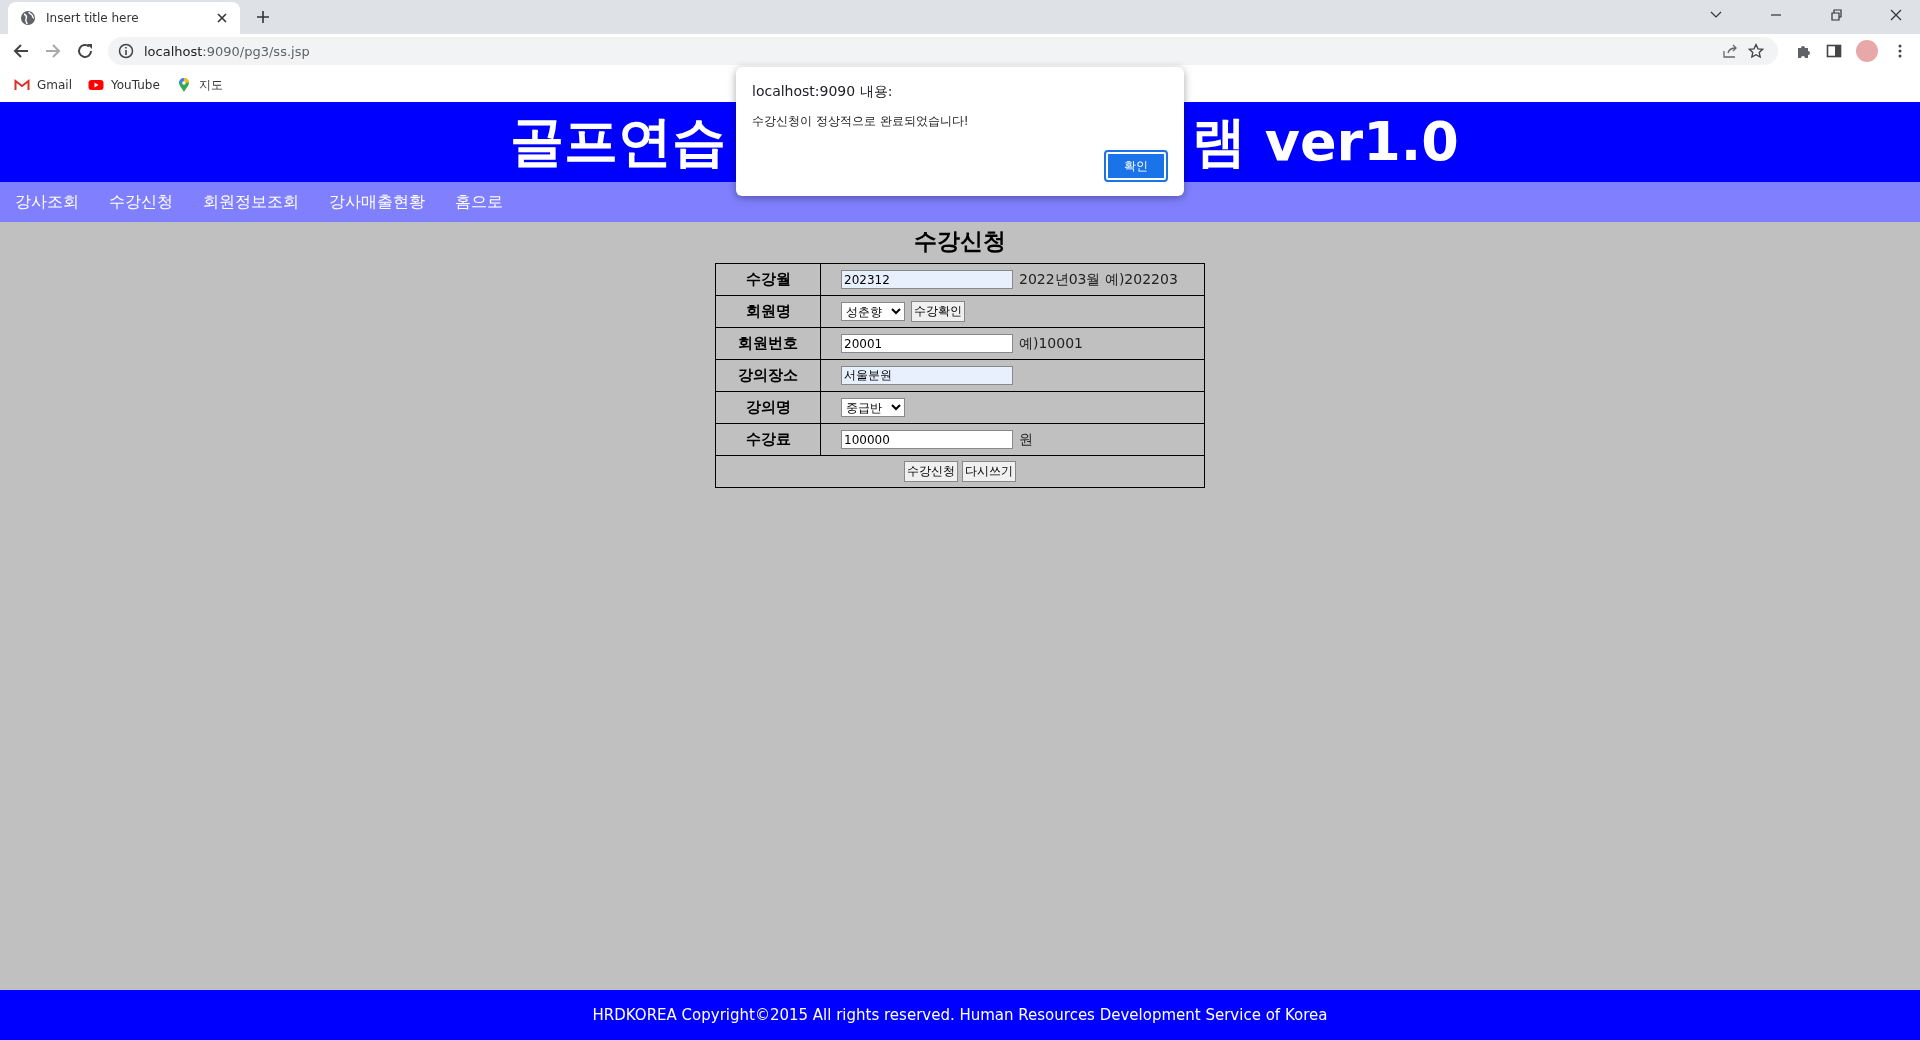 The height and width of the screenshot is (1040, 1920). What do you see at coordinates (768, 407) in the screenshot?
I see `field-label: 강의명` at bounding box center [768, 407].